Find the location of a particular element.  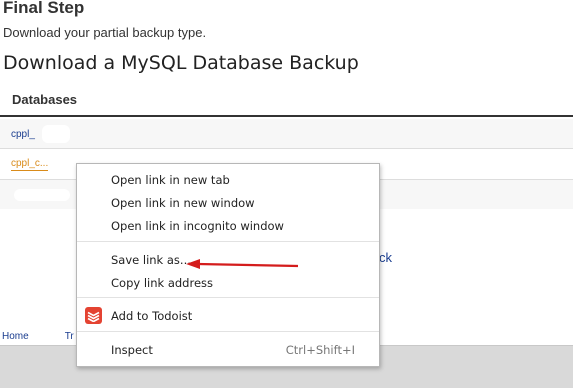

red-arrow-icon is located at coordinates (242, 264).